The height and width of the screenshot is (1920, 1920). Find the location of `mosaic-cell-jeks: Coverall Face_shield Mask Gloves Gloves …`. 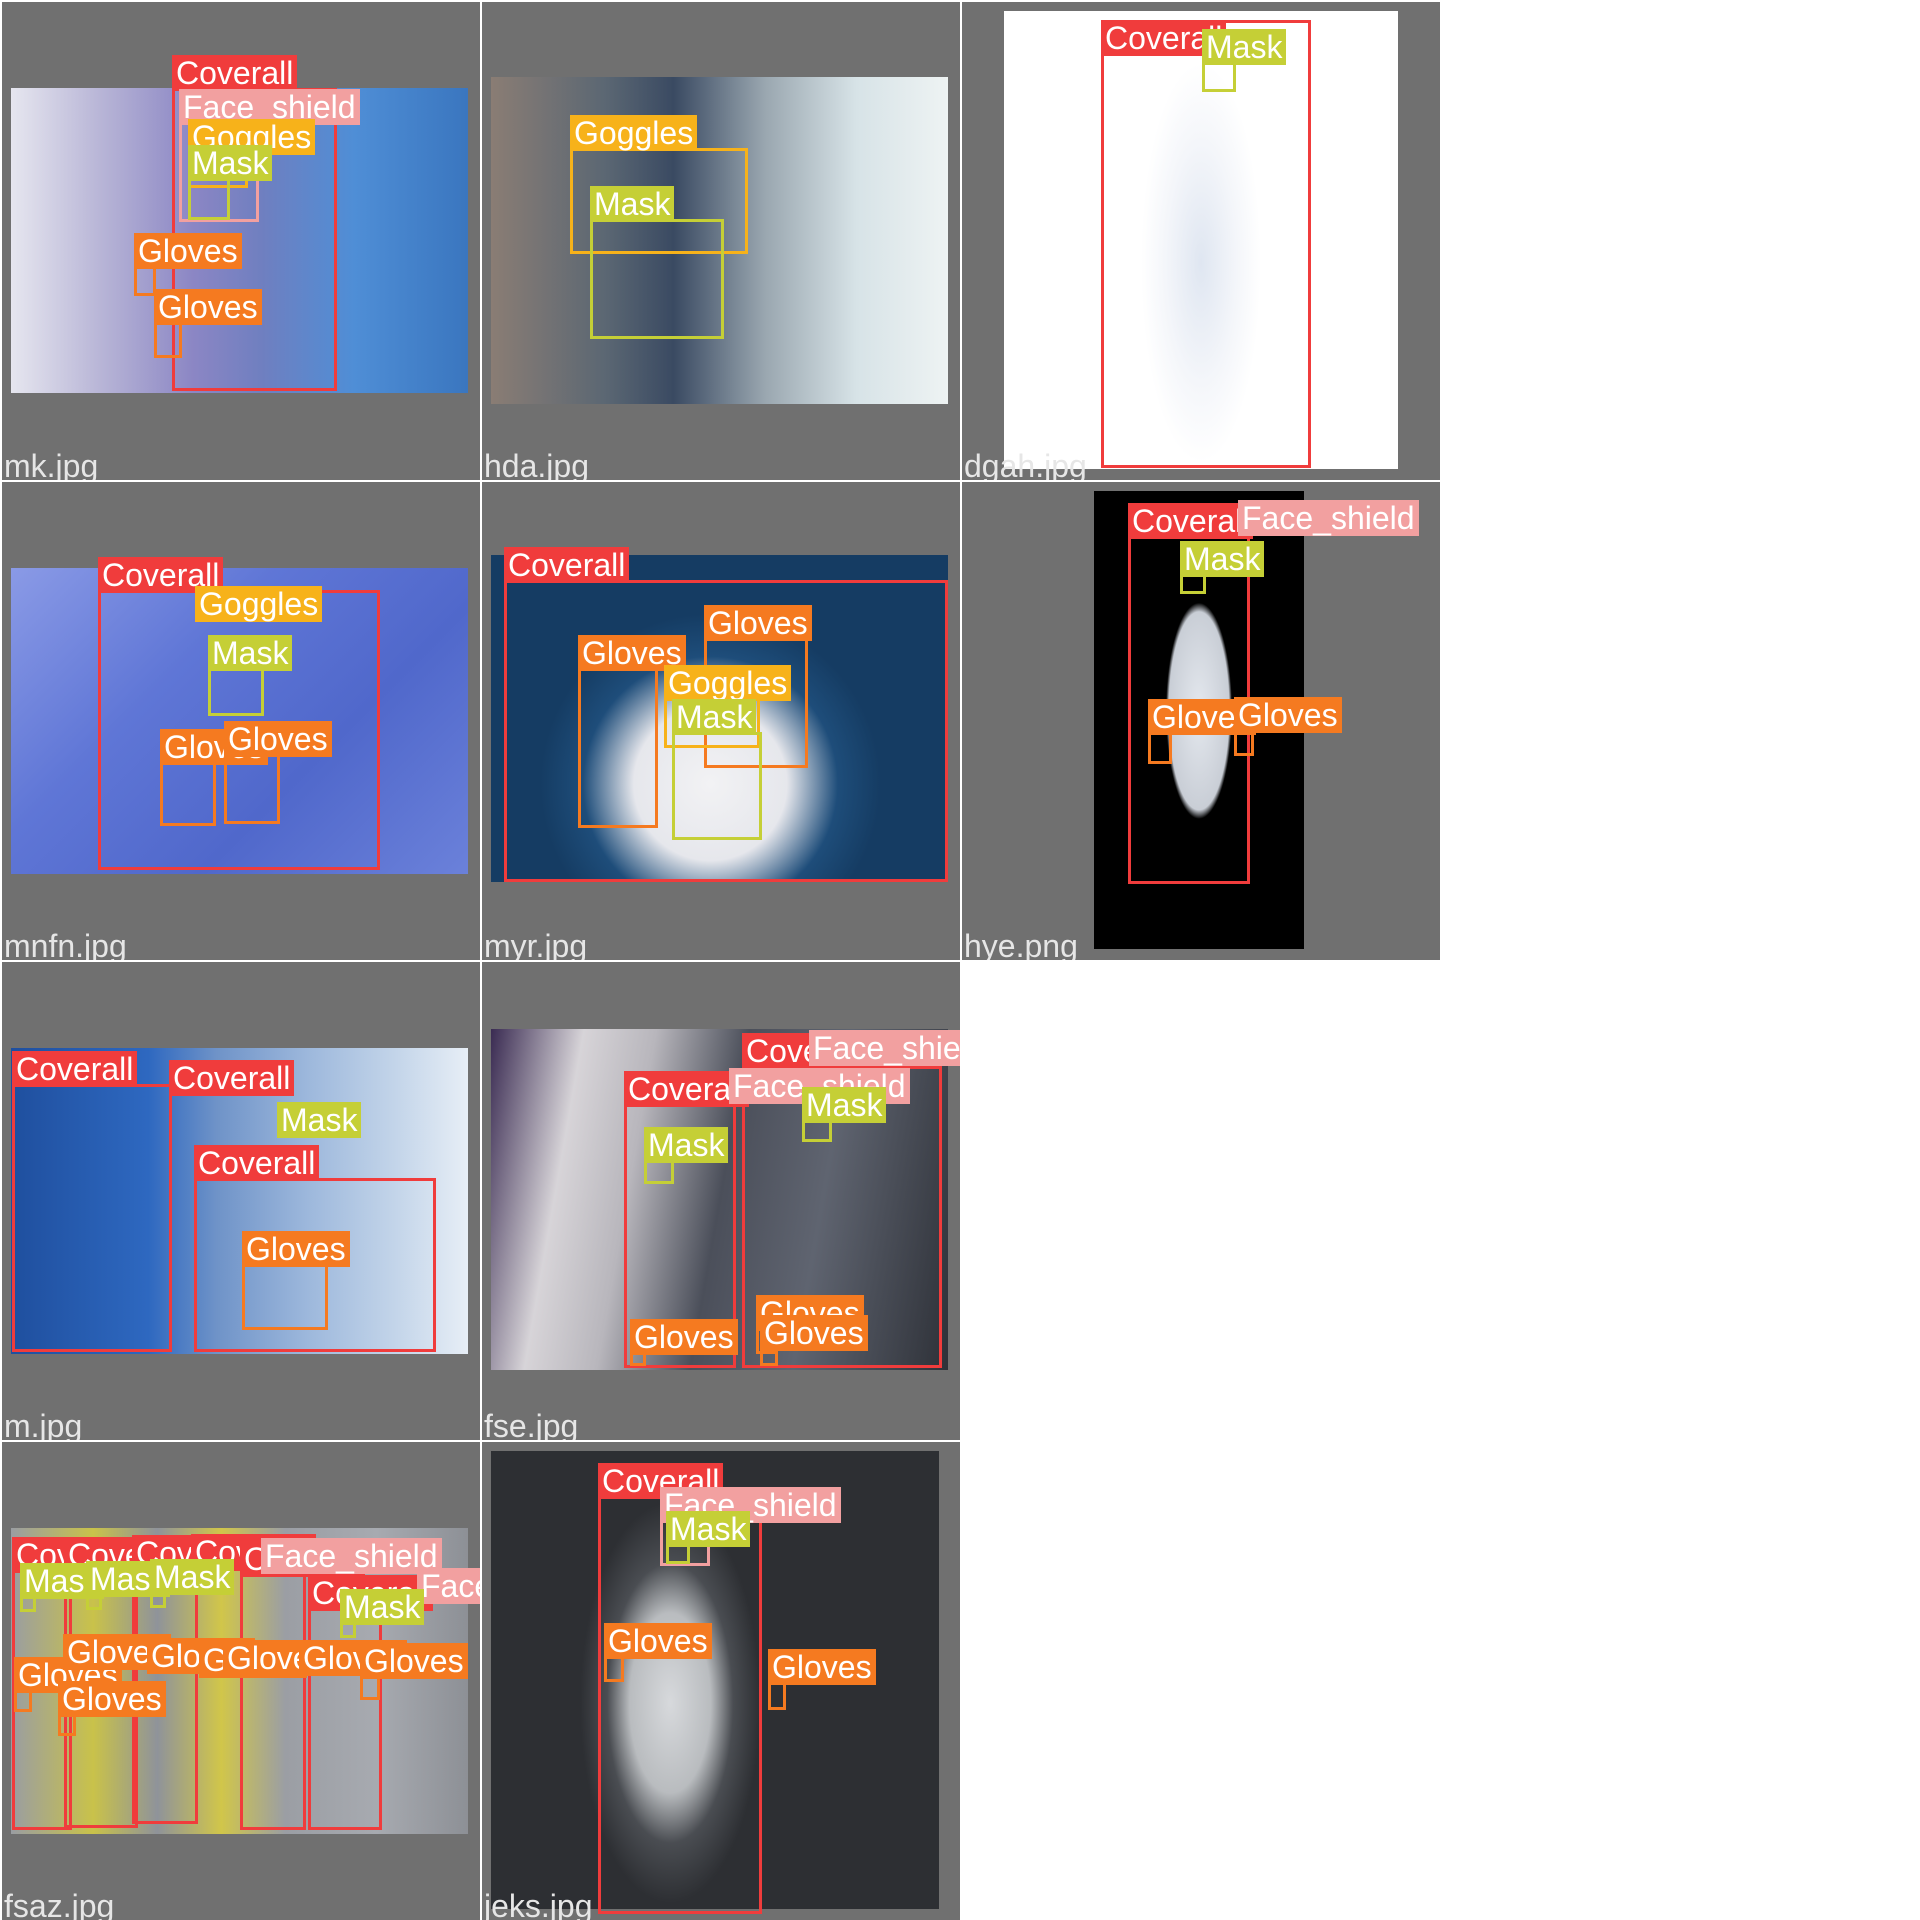

mosaic-cell-jeks: Coverall Face_shield Mask Gloves Gloves … is located at coordinates (721, 1681).